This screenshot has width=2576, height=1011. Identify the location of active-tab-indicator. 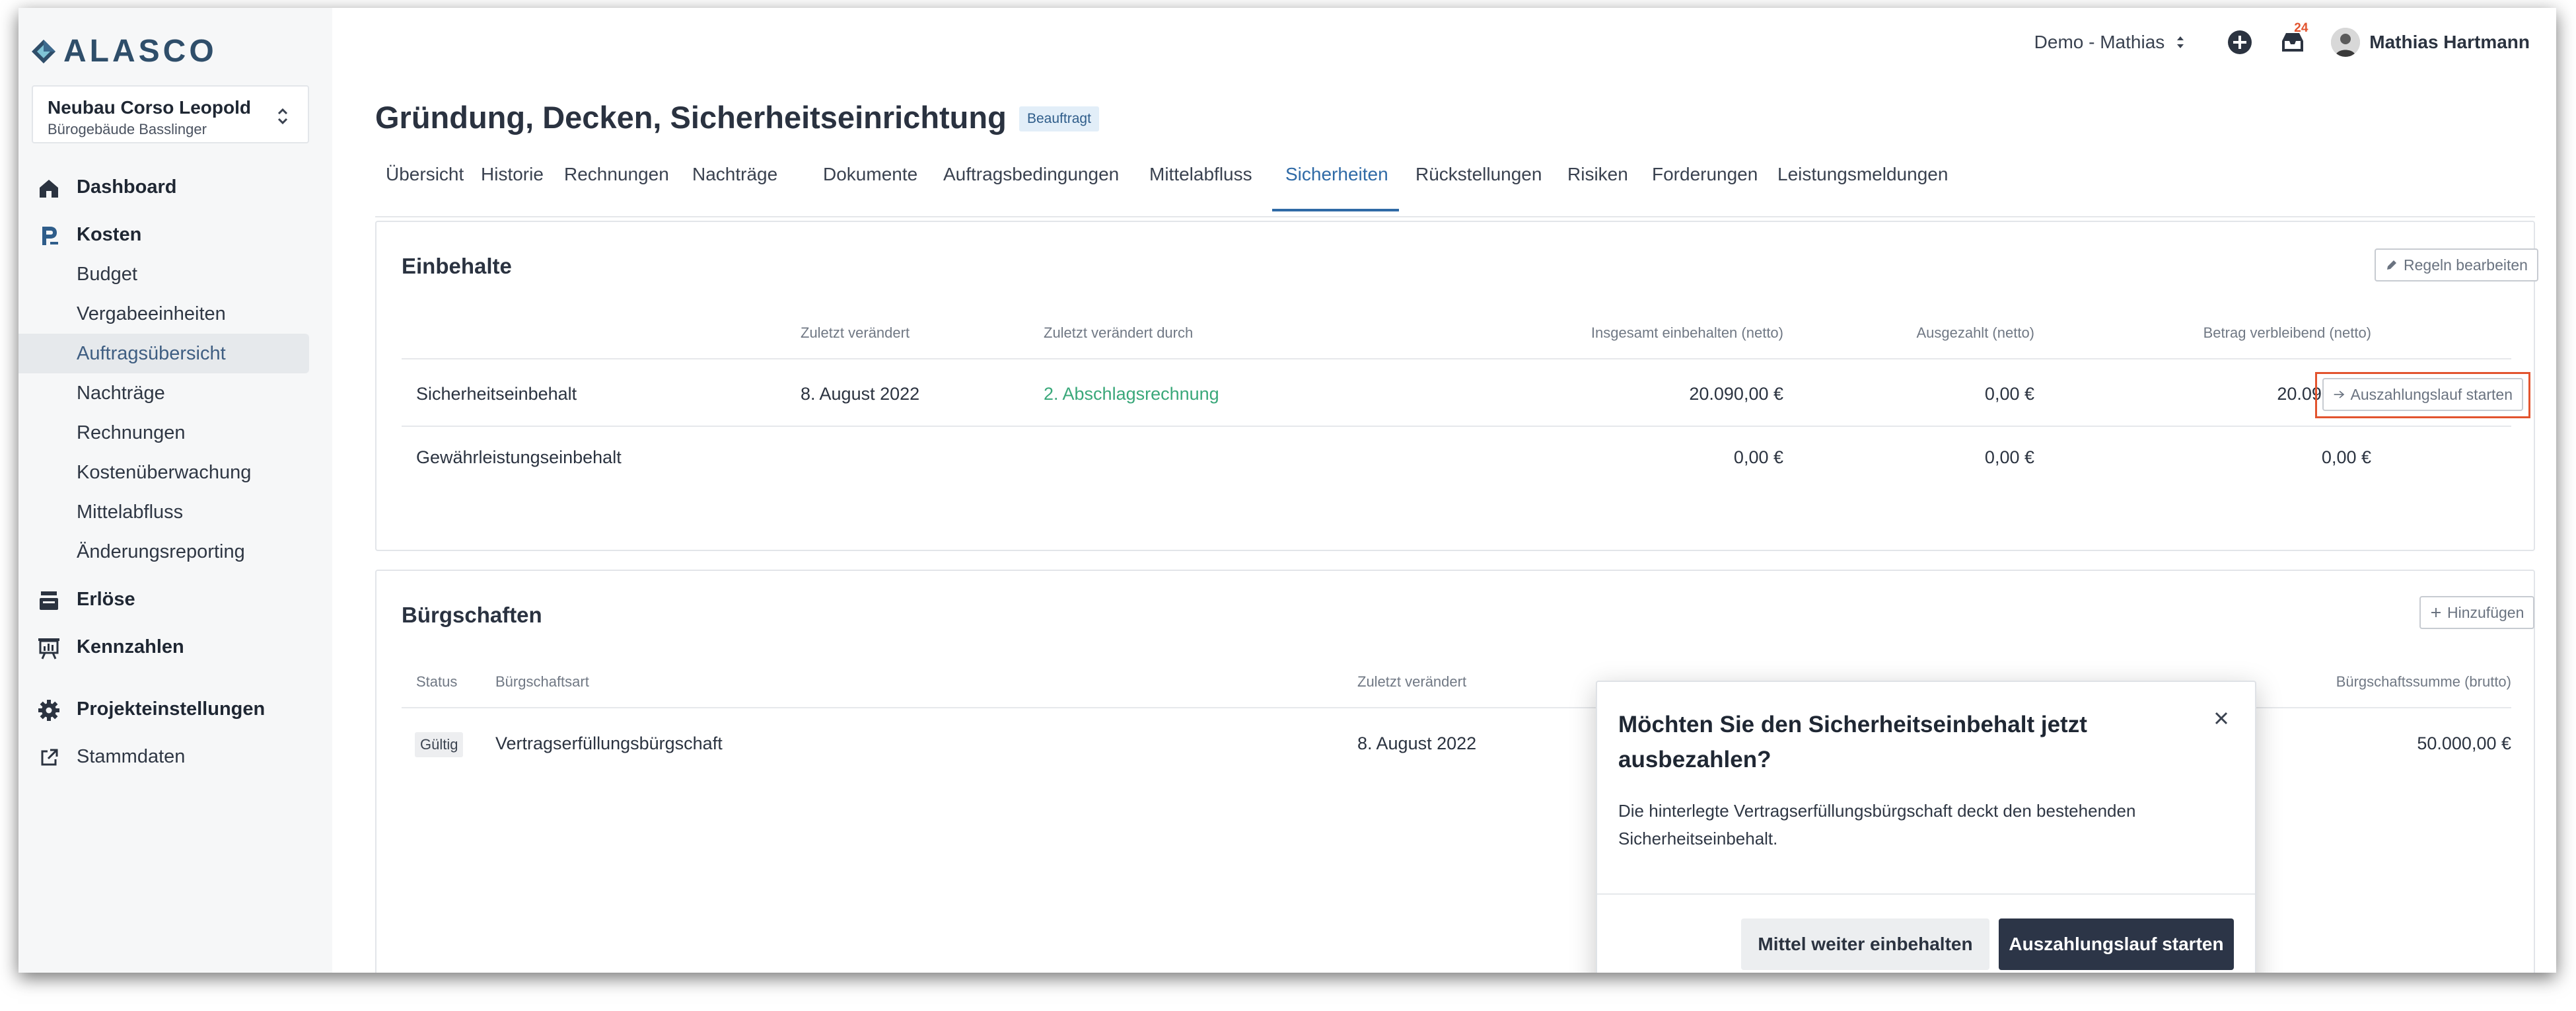
(1336, 210).